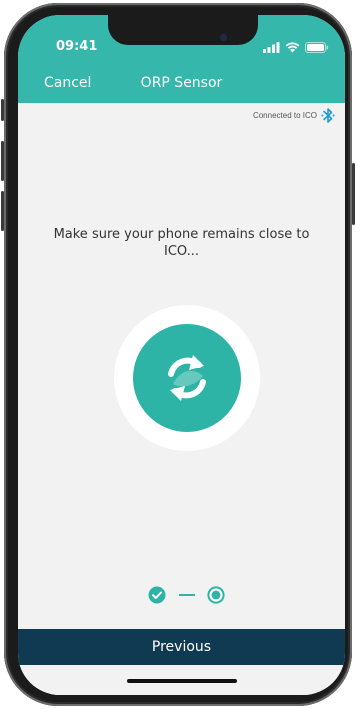 This screenshot has height=709, width=356. I want to click on sync-circle, so click(187, 378).